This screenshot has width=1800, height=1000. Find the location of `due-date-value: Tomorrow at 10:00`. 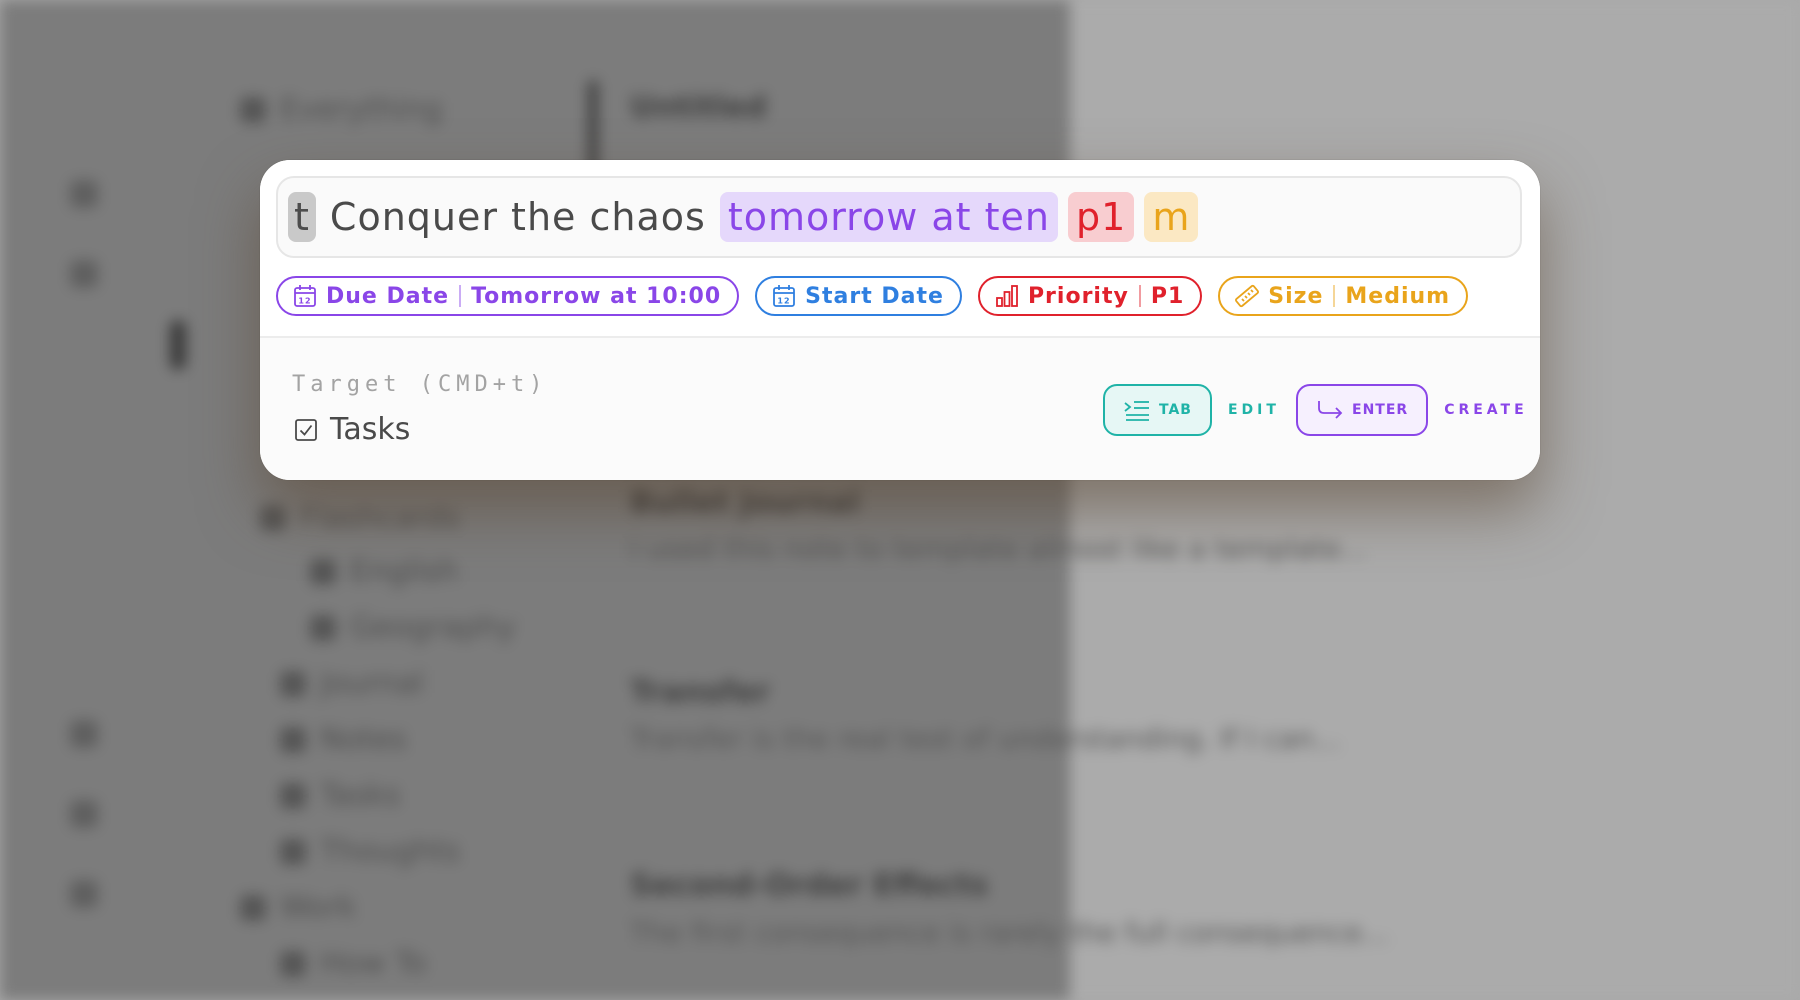

due-date-value: Tomorrow at 10:00 is located at coordinates (596, 296).